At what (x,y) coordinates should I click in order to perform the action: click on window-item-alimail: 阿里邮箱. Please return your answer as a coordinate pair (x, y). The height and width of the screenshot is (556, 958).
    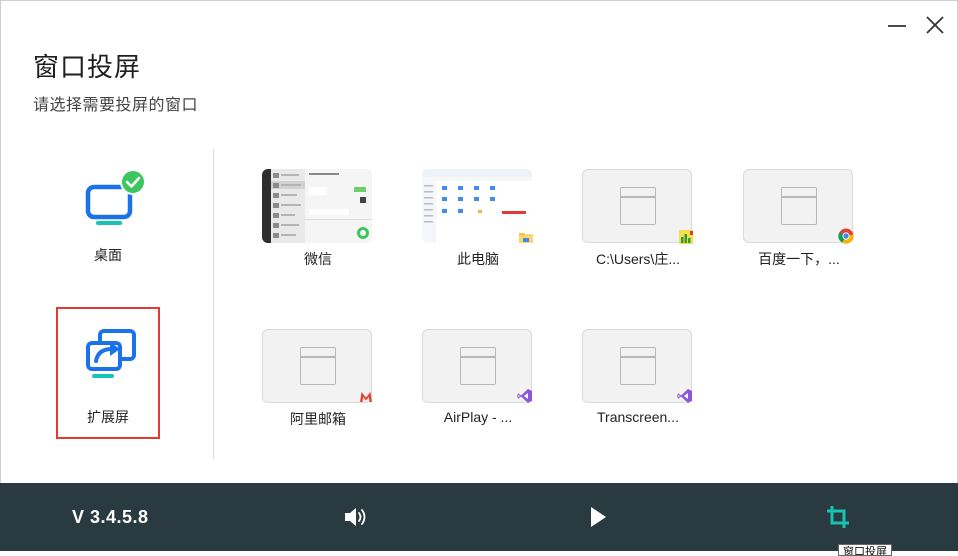
    Looking at the image, I should click on (318, 384).